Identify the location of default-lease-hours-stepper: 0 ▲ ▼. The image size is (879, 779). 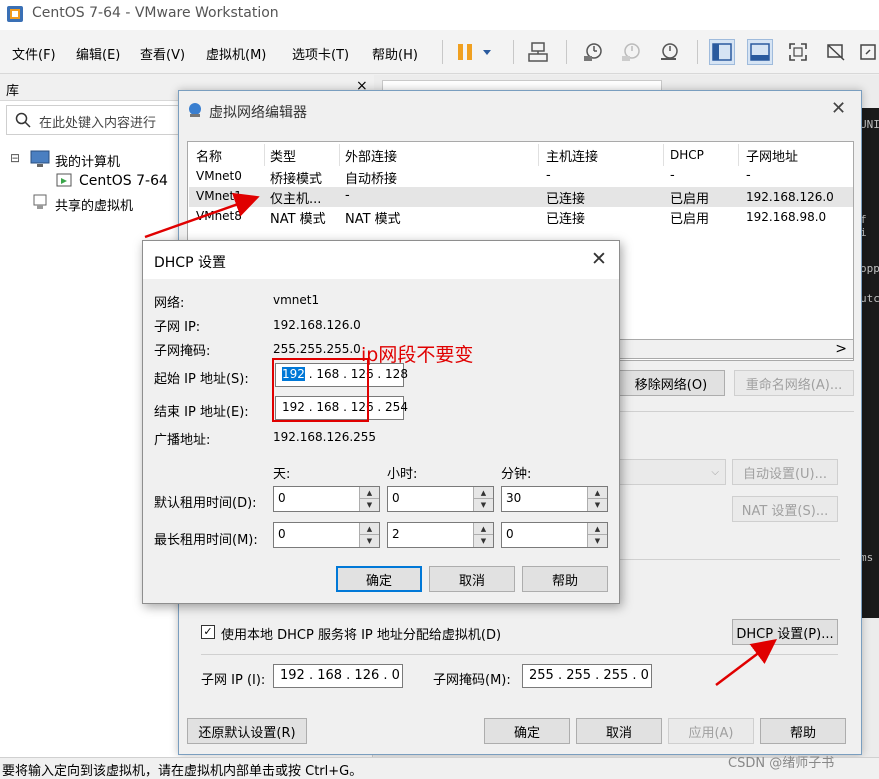
(440, 499).